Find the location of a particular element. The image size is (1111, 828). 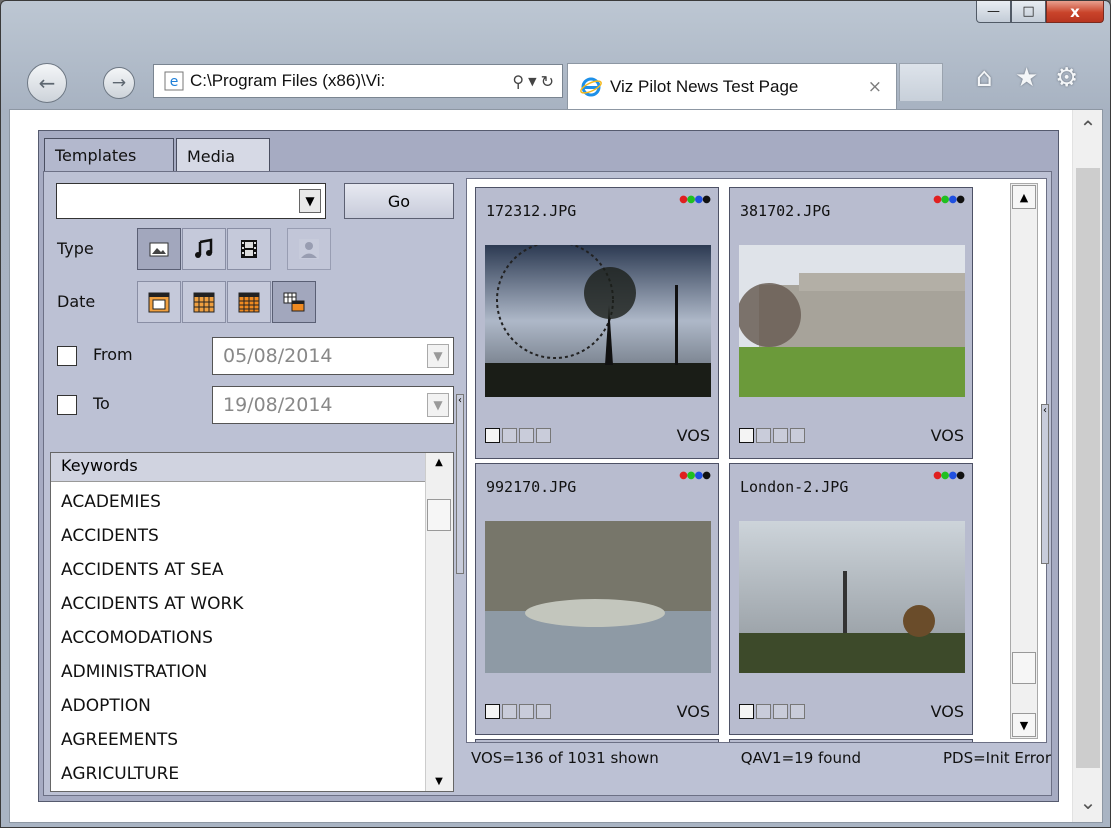

address-bar: e C:\Program Files (x86)\Vi: ⚲ ▼ ↻ is located at coordinates (358, 81).